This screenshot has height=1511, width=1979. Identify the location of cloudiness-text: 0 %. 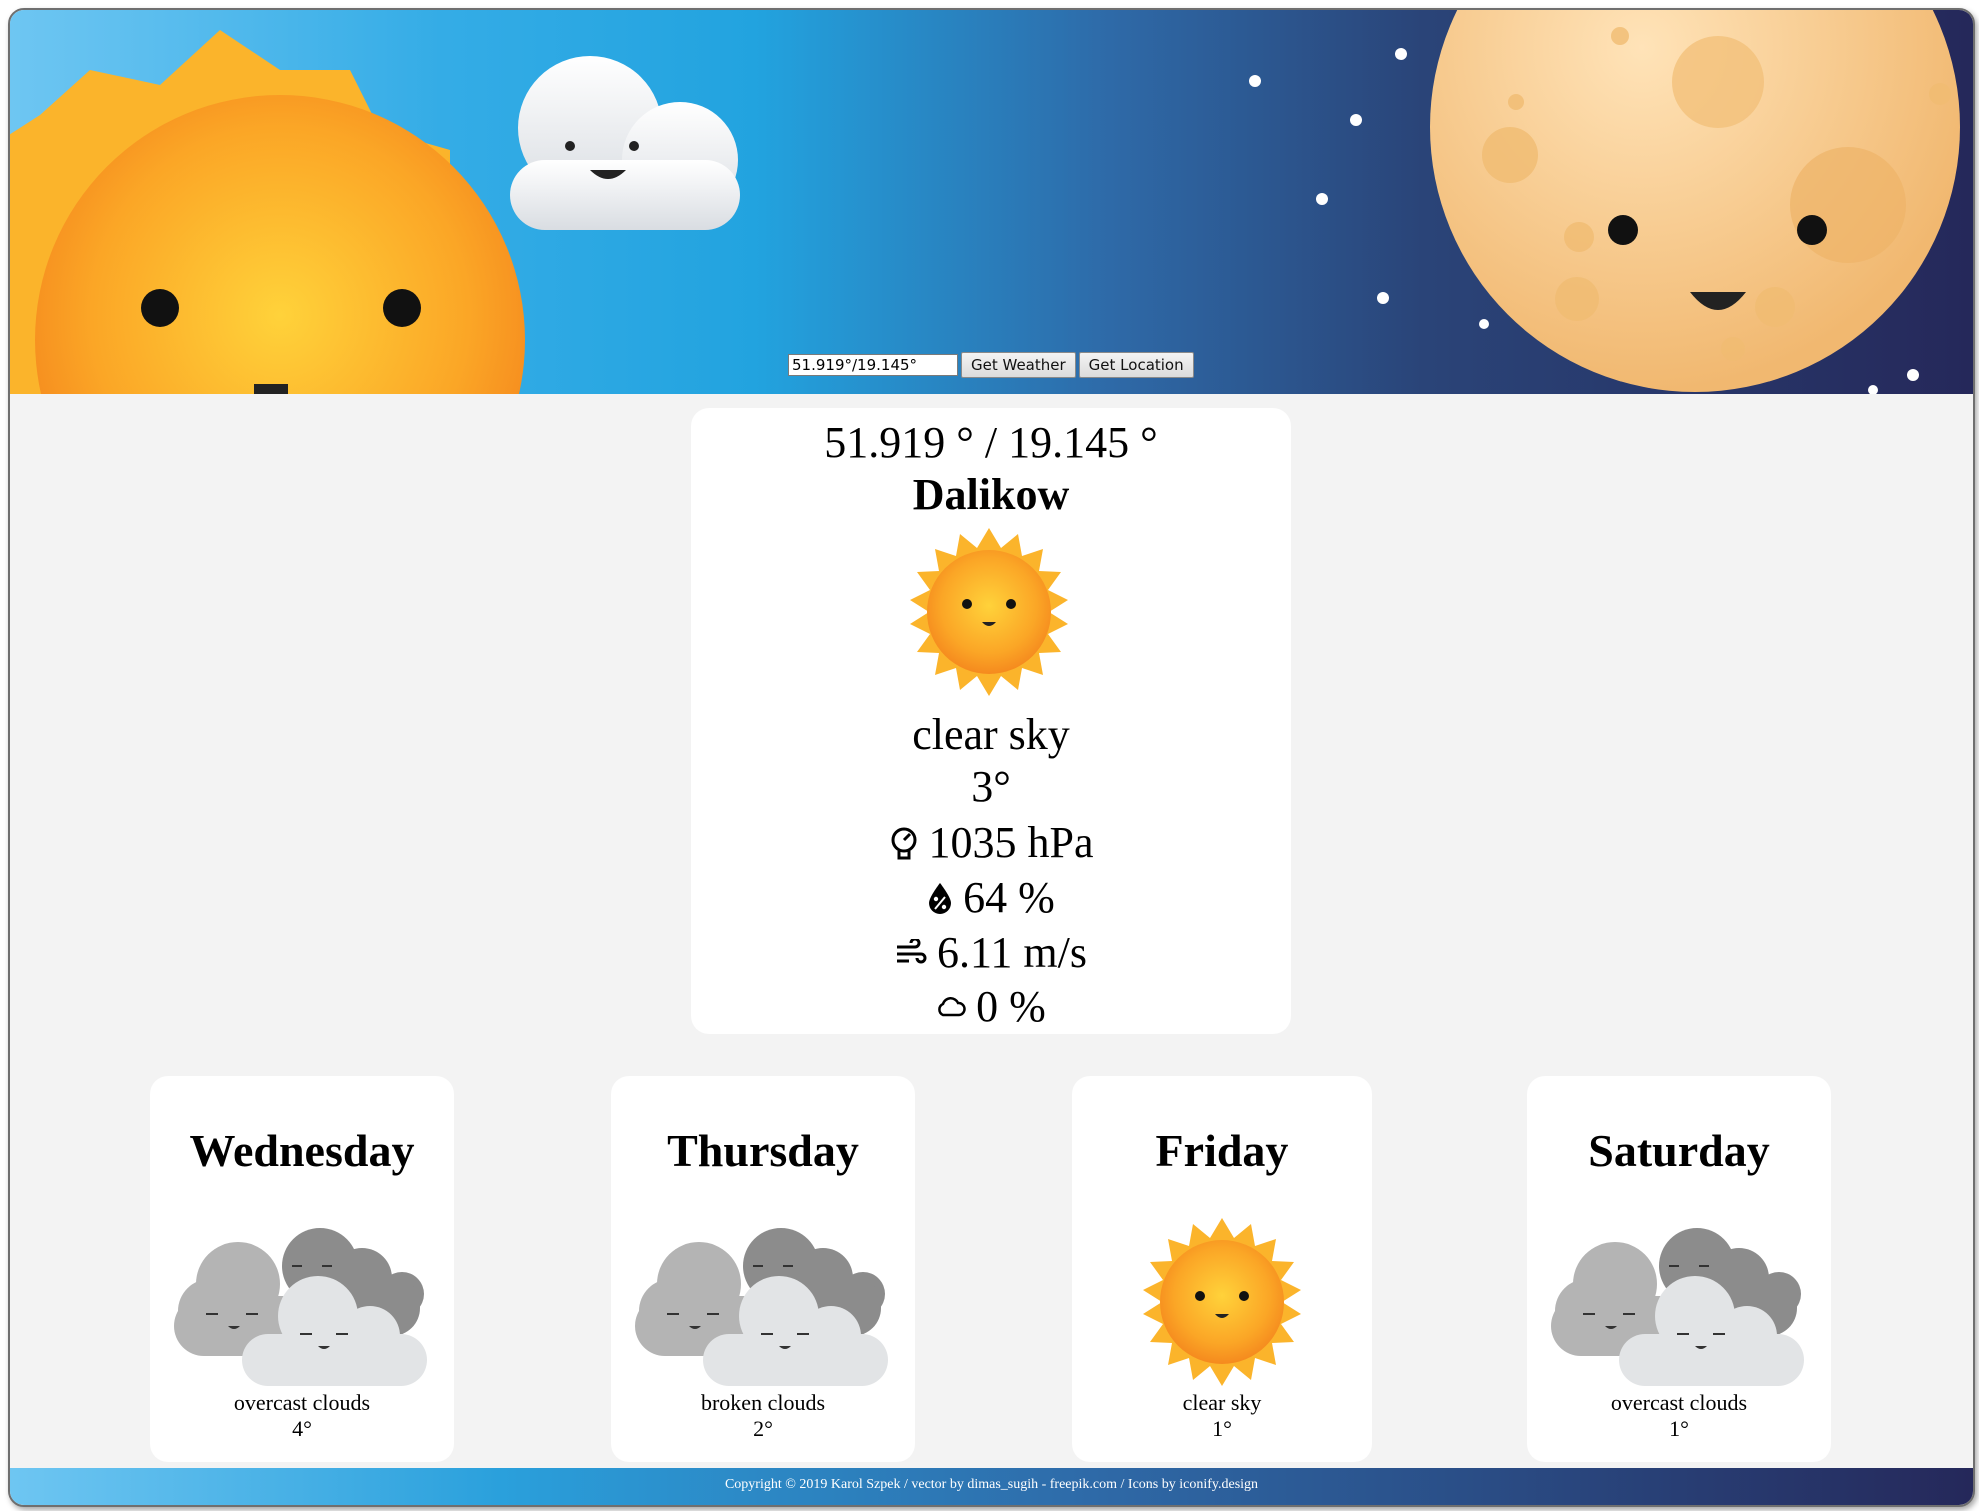
(1011, 1006).